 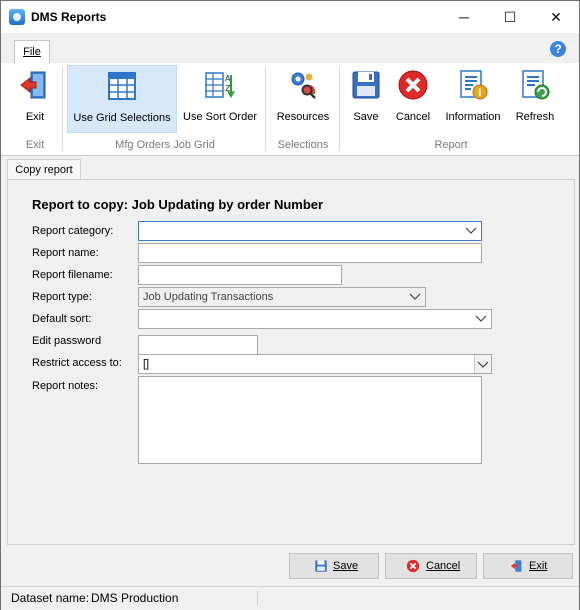 I want to click on restrict-access-dropdown: [], so click(x=315, y=364).